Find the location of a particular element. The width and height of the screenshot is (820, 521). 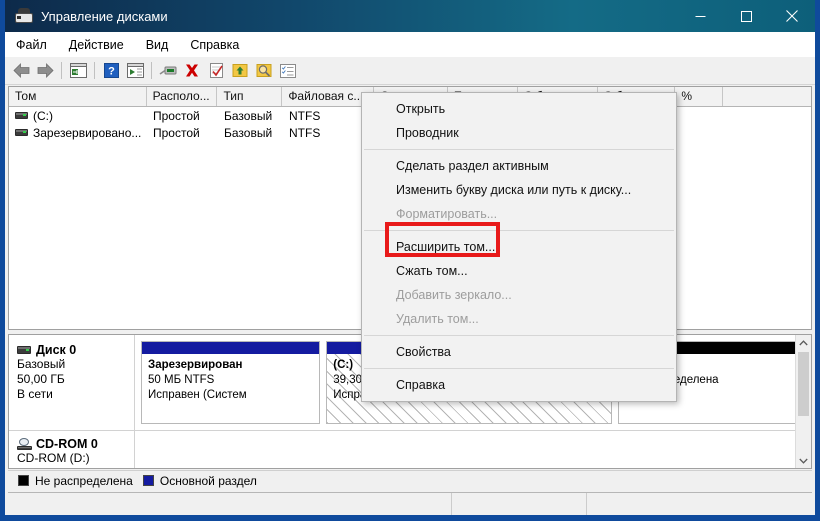

title-bar: Управление дисками is located at coordinates (410, 16).